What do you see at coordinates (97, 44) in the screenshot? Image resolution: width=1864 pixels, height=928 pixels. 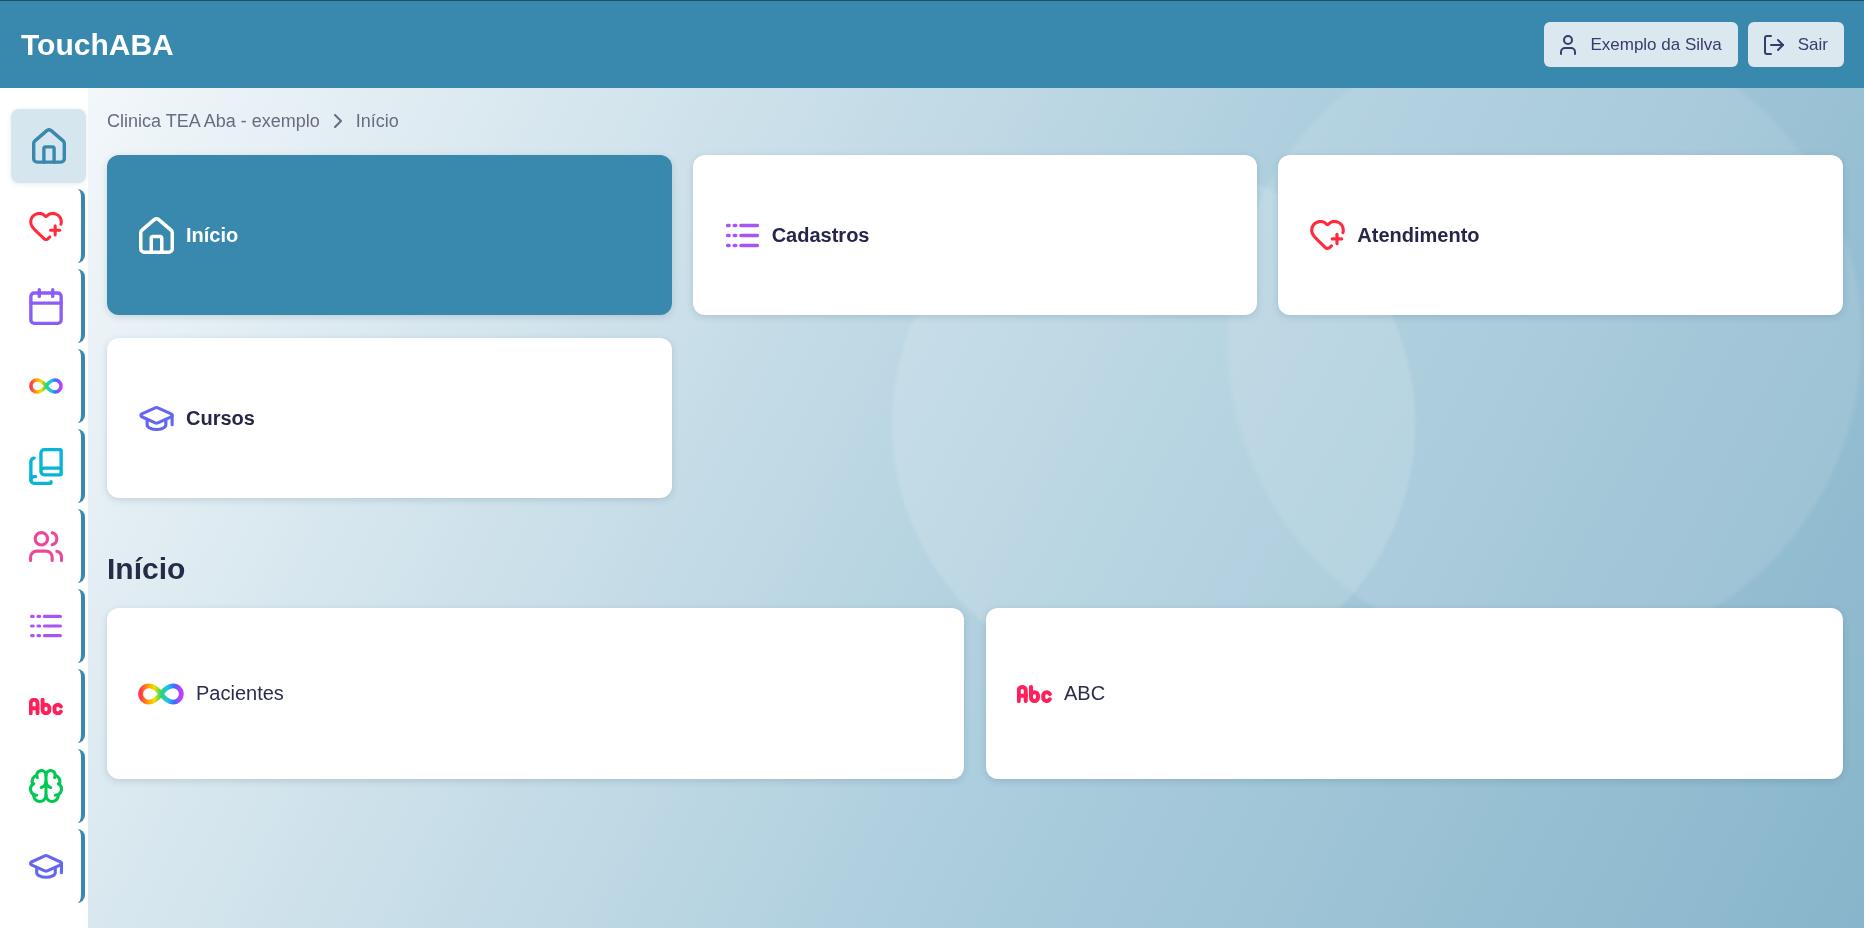 I see `app-title: TouchABA` at bounding box center [97, 44].